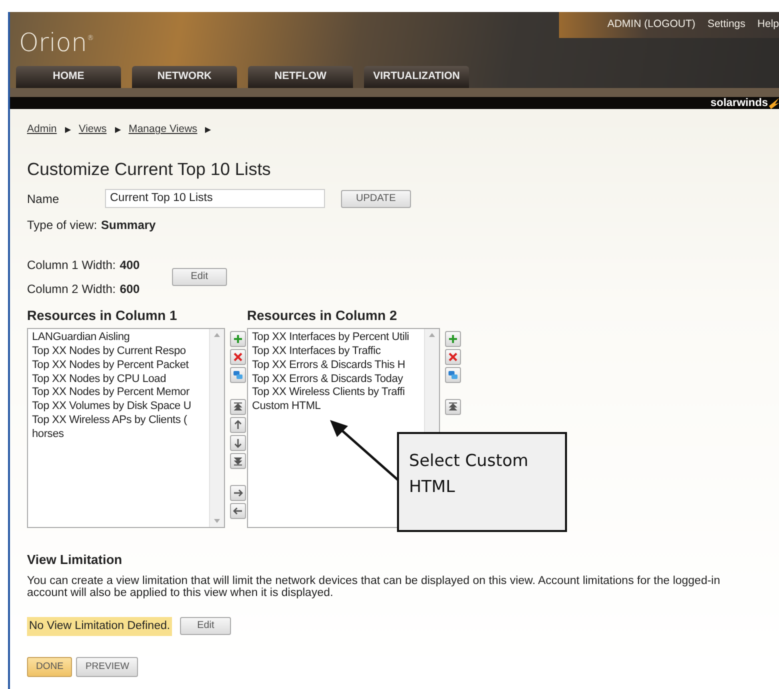 Image resolution: width=779 pixels, height=689 pixels. Describe the element at coordinates (338, 379) in the screenshot. I see `list-item: Top XX Errors & Discards Today` at that location.